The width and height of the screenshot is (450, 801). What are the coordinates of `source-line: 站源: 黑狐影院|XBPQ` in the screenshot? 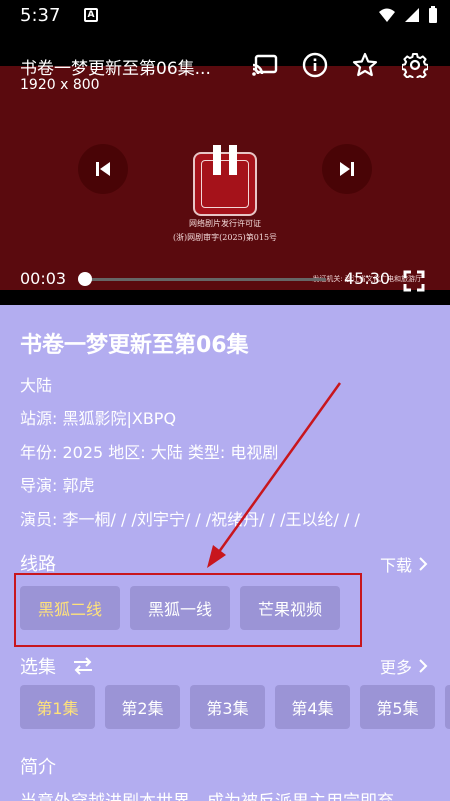 It's located at (98, 418).